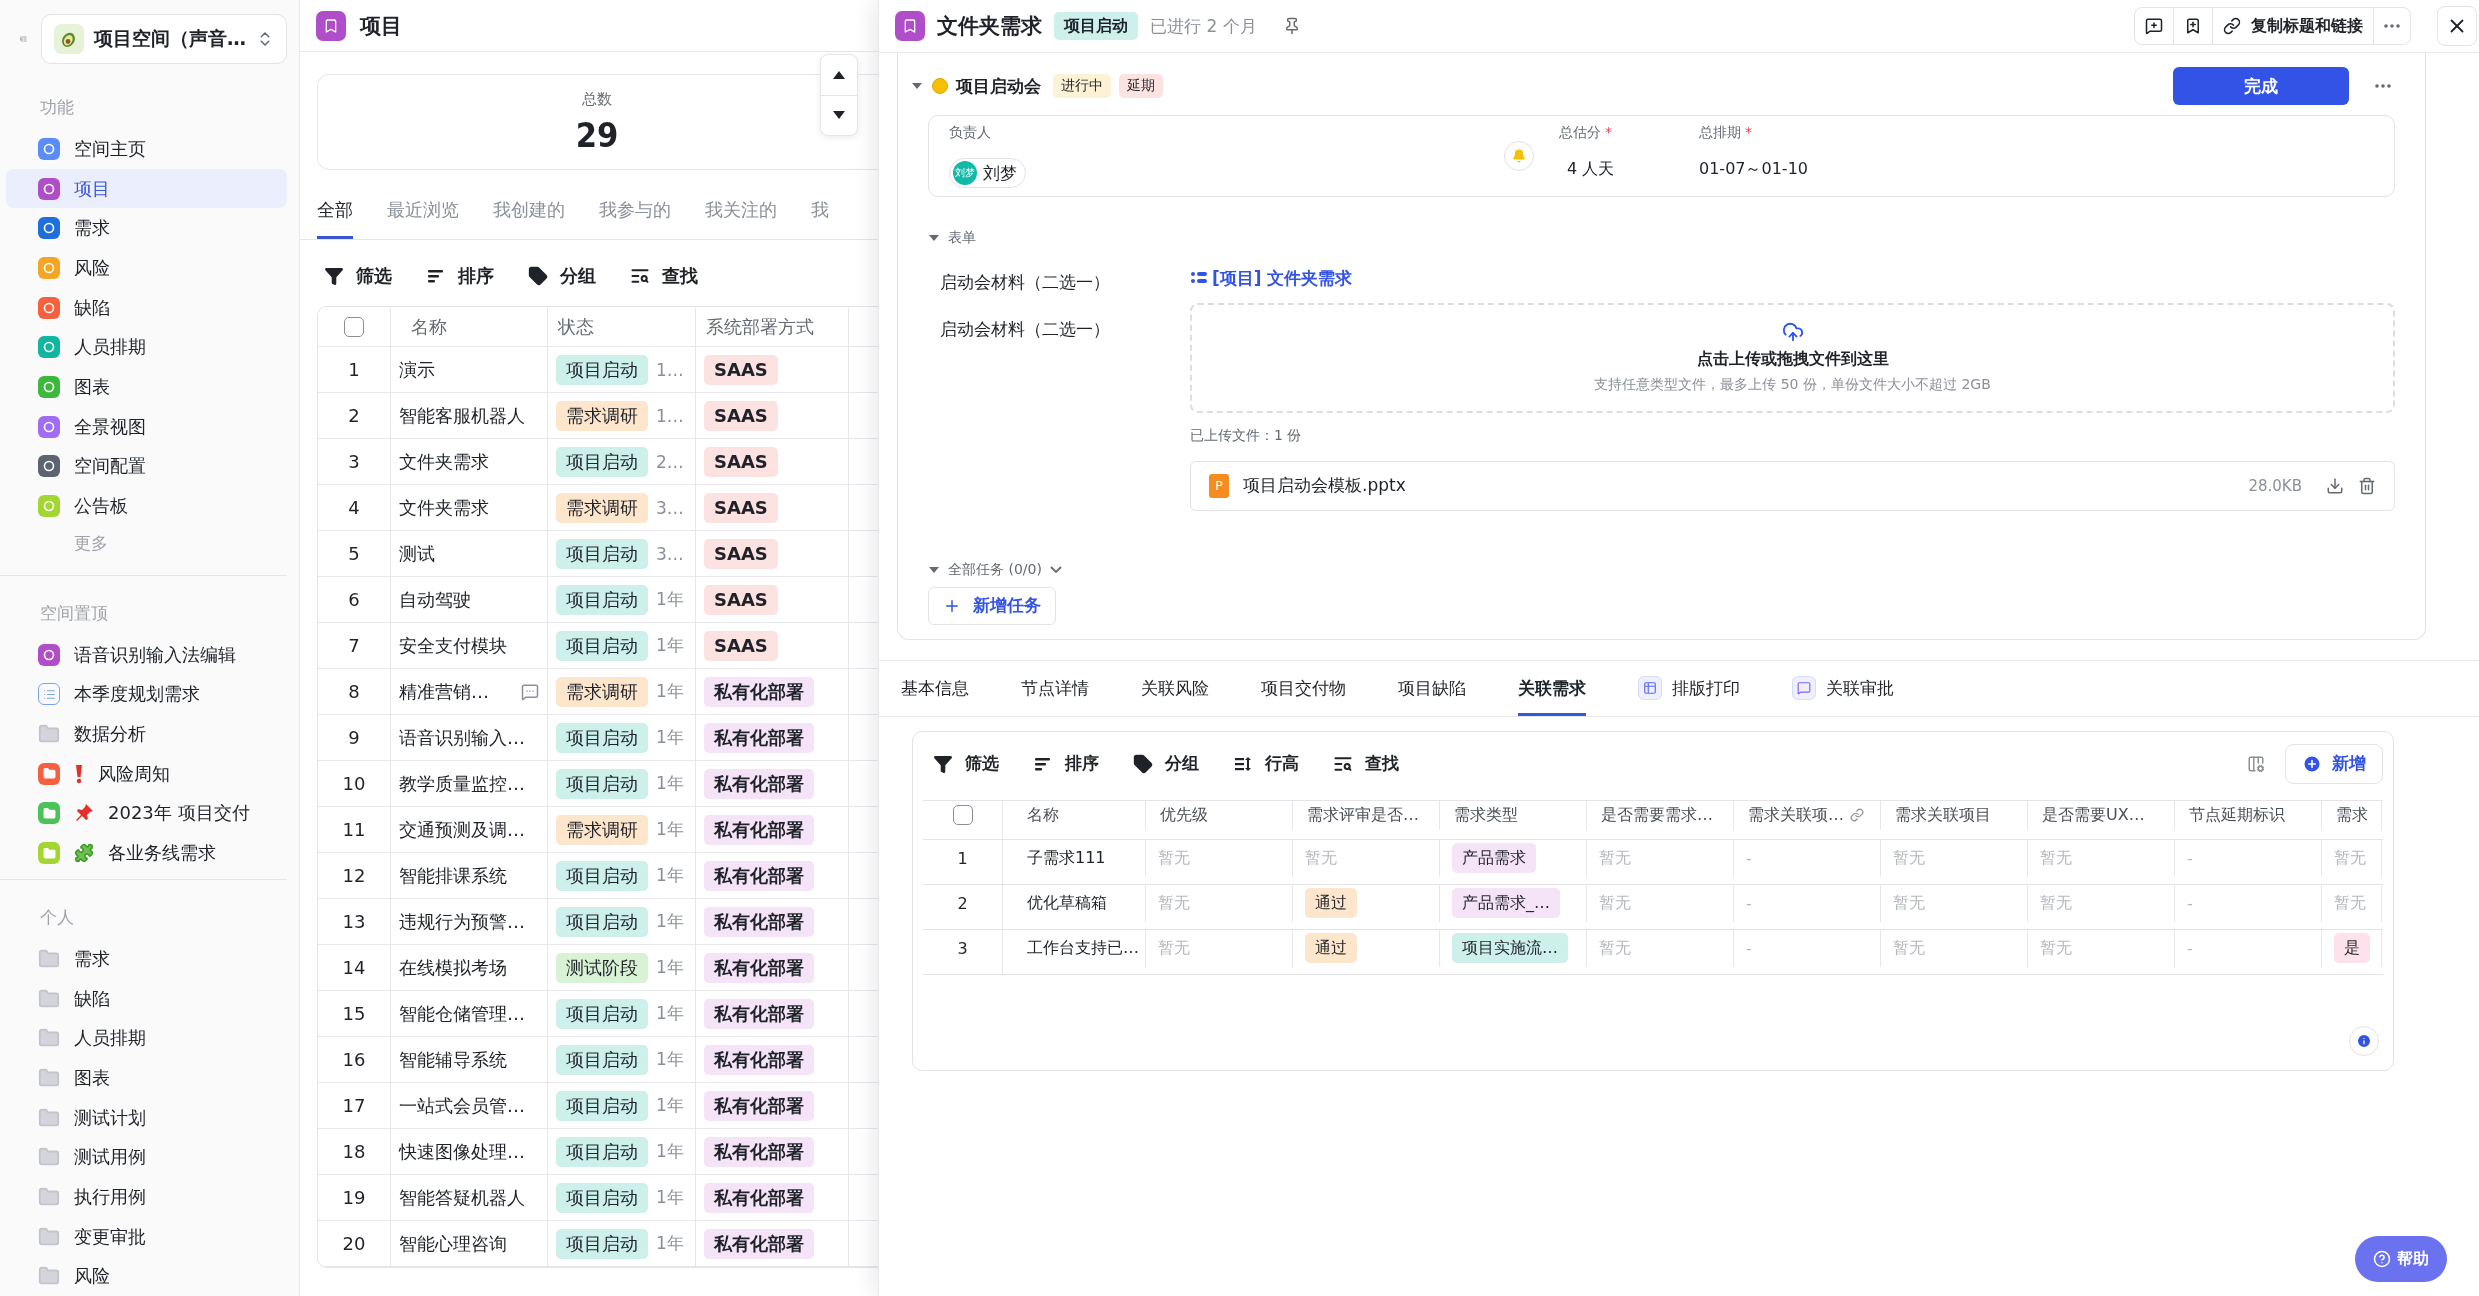 This screenshot has height=1296, width=2479. Describe the element at coordinates (530, 691) in the screenshot. I see `comment-icon` at that location.